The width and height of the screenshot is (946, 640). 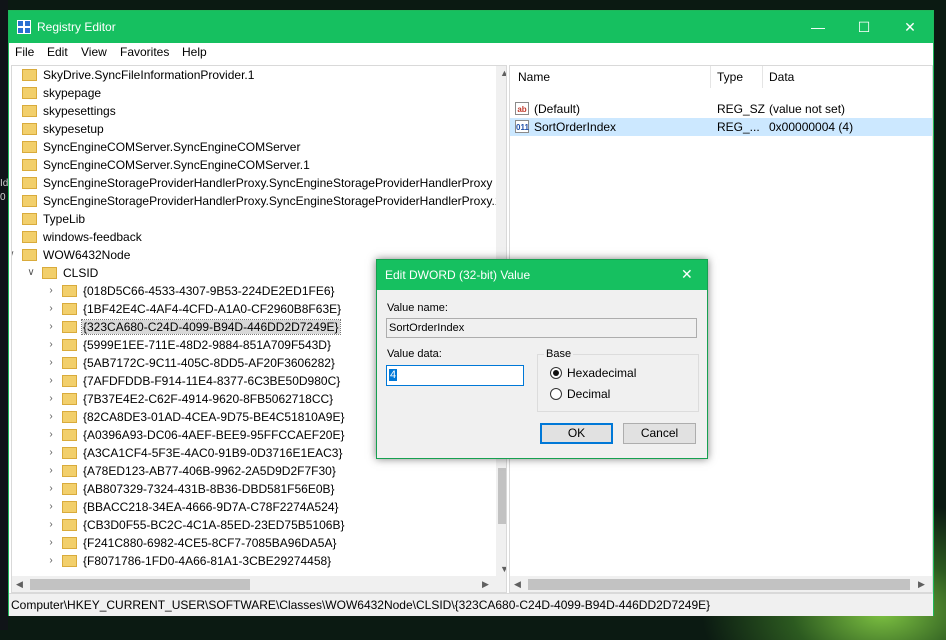 What do you see at coordinates (503, 73) in the screenshot?
I see `scroll-up-arrow-icon: ▲` at bounding box center [503, 73].